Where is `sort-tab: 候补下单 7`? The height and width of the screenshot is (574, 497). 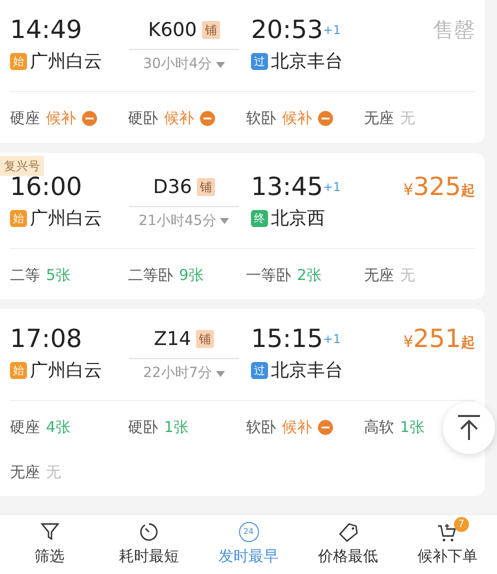 sort-tab: 候补下单 7 is located at coordinates (447, 544).